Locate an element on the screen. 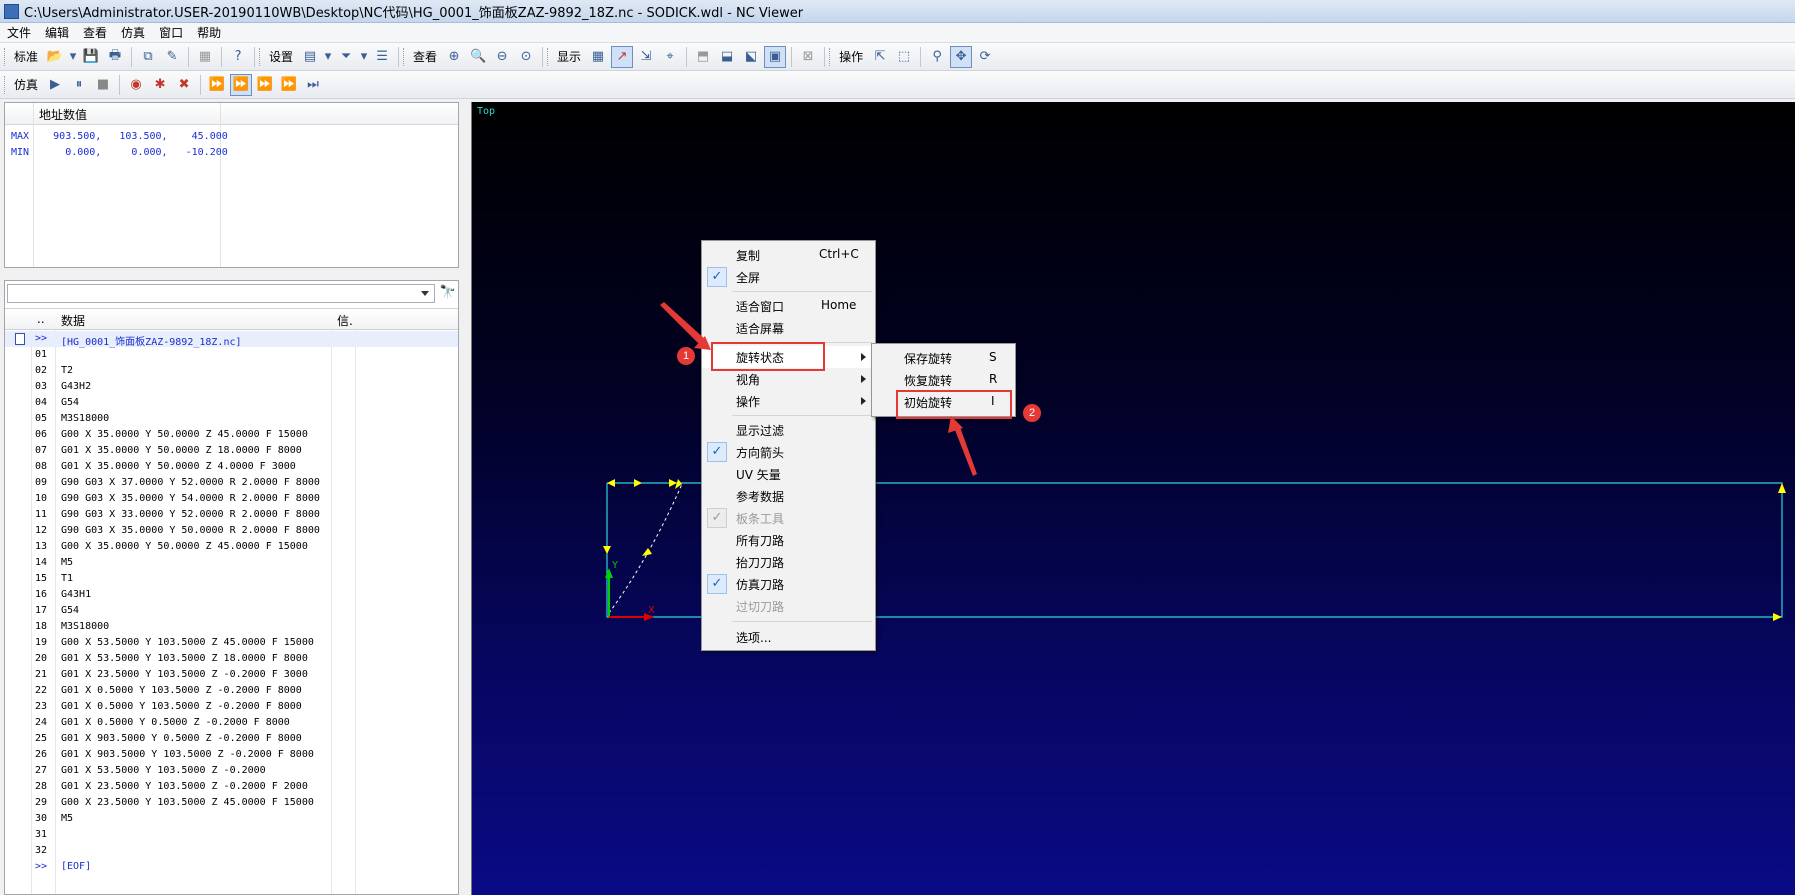 This screenshot has height=895, width=1795. annotation-arrows is located at coordinates (818, 389).